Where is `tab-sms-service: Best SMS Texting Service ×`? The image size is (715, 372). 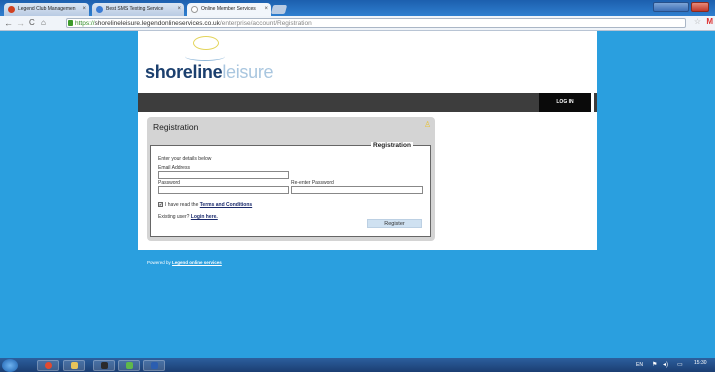
tab-sms-service: Best SMS Texting Service × is located at coordinates (138, 9).